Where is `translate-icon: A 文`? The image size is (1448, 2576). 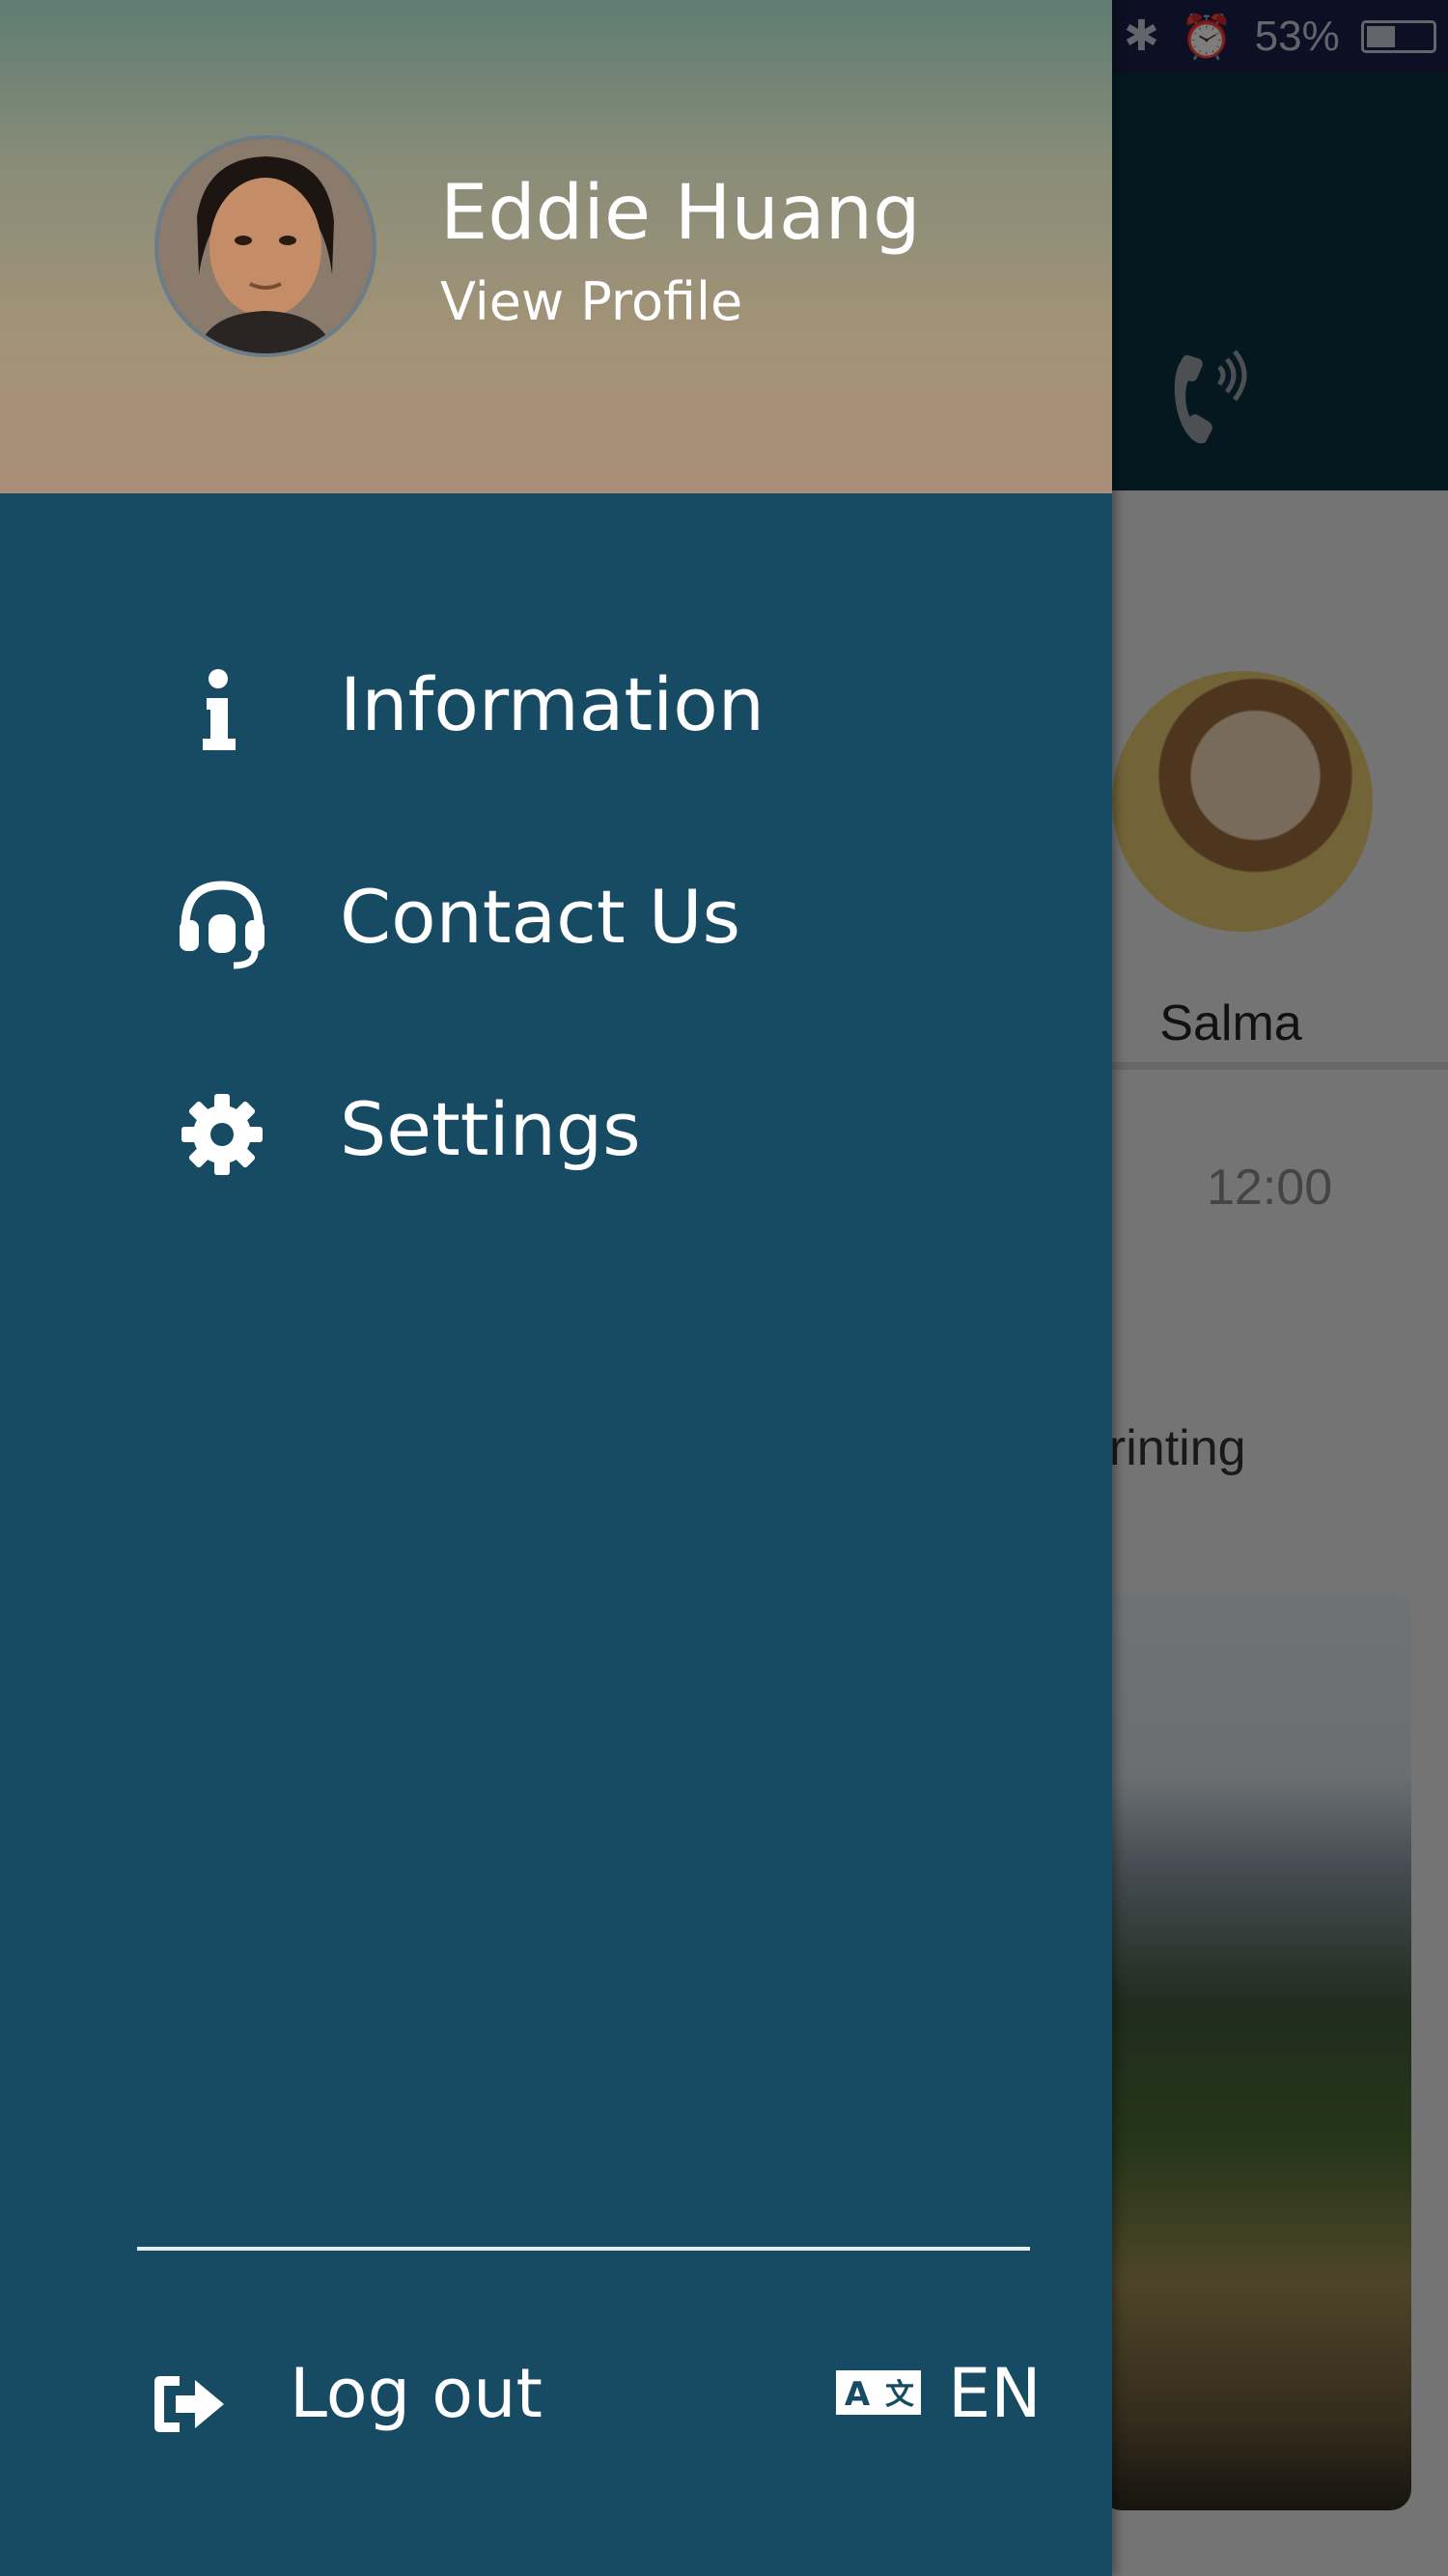 translate-icon: A 文 is located at coordinates (879, 2393).